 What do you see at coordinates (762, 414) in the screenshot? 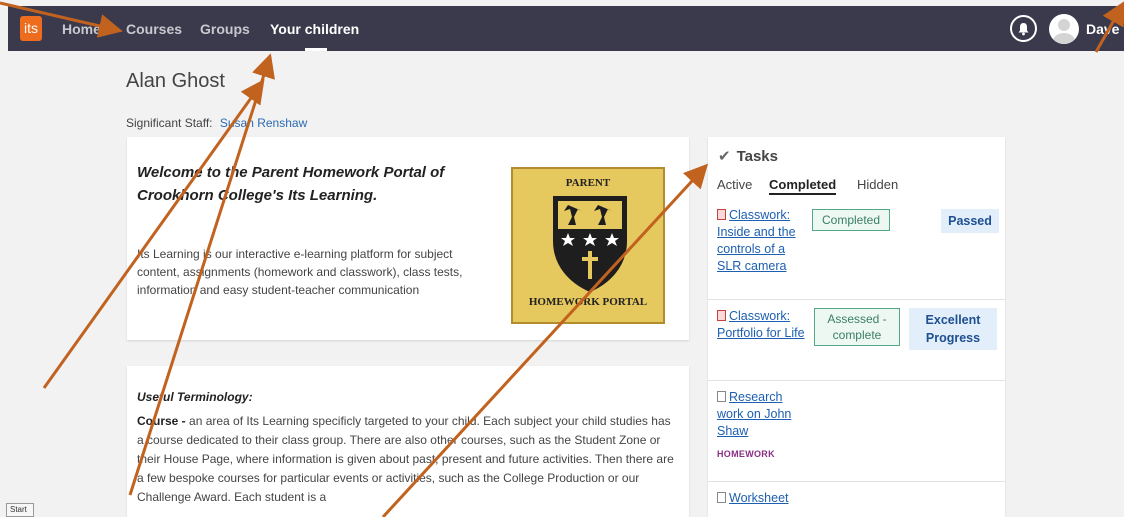
I see `task-link: Research work on John Shaw` at bounding box center [762, 414].